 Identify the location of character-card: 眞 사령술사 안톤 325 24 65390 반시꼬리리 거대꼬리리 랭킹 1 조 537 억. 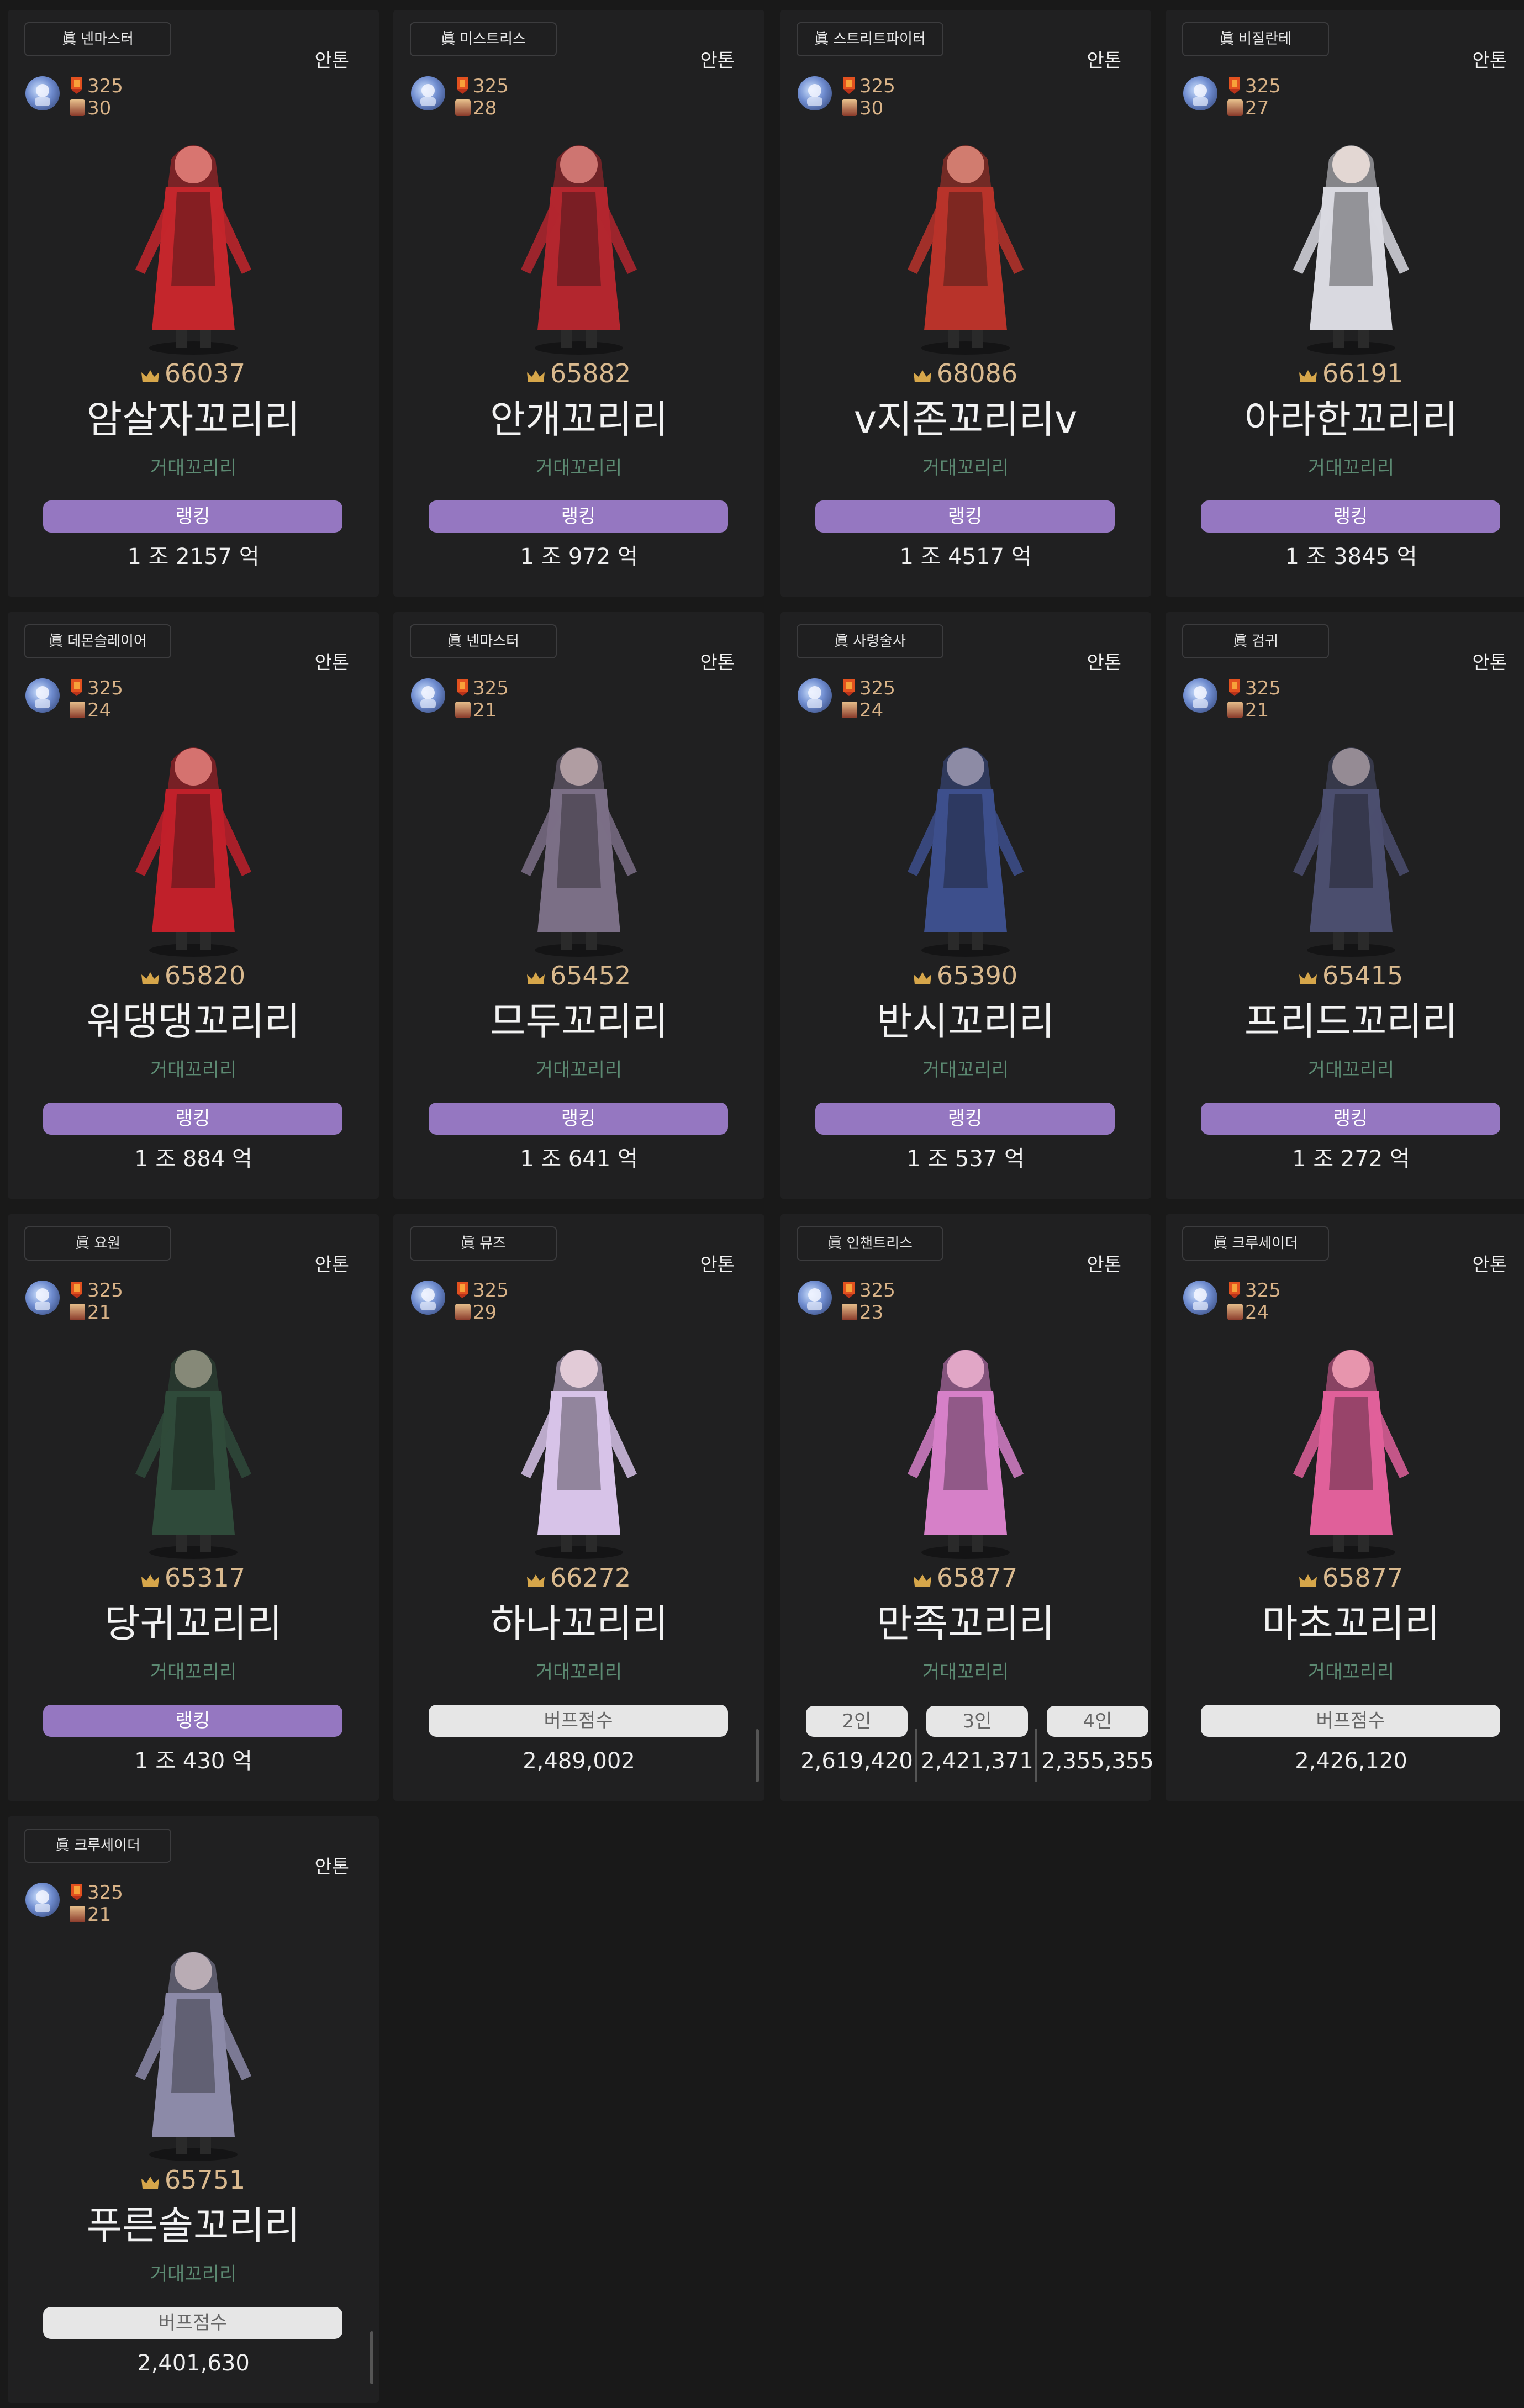
(965, 906).